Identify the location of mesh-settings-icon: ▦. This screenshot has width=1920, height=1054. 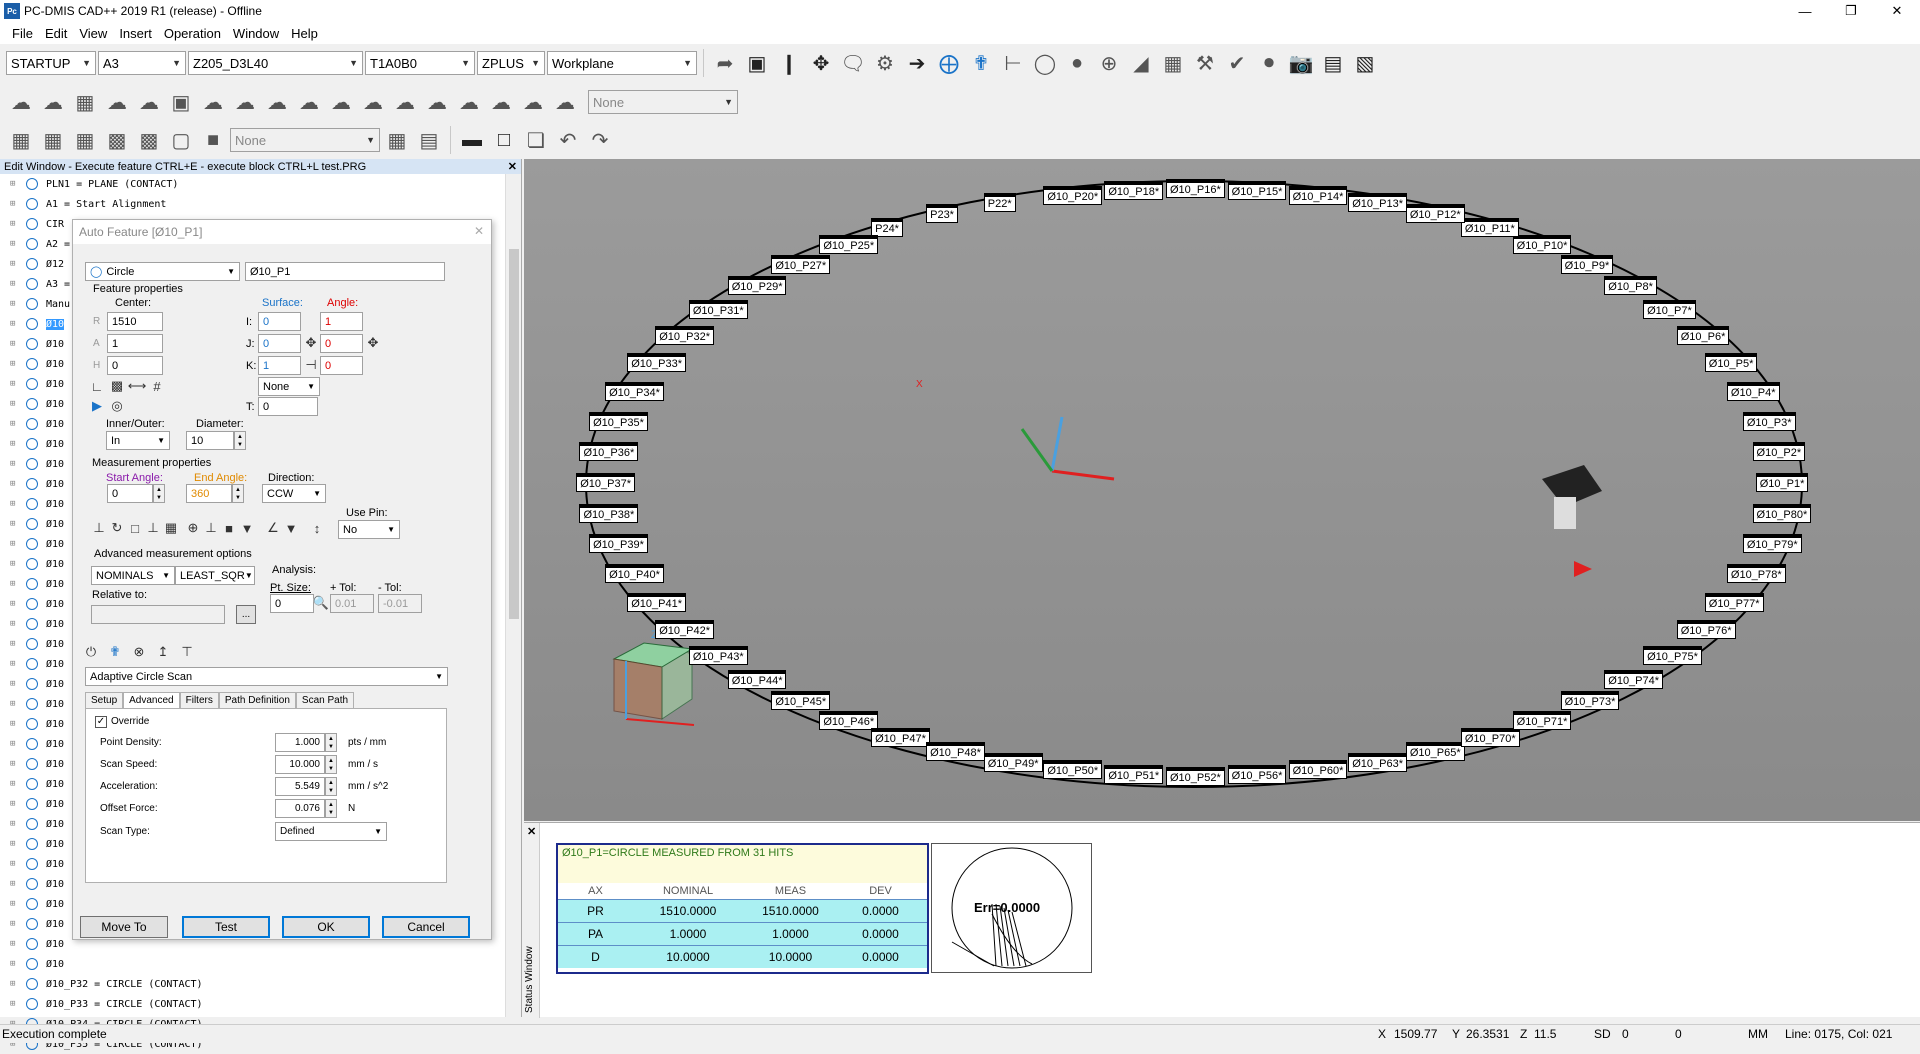
(53, 140).